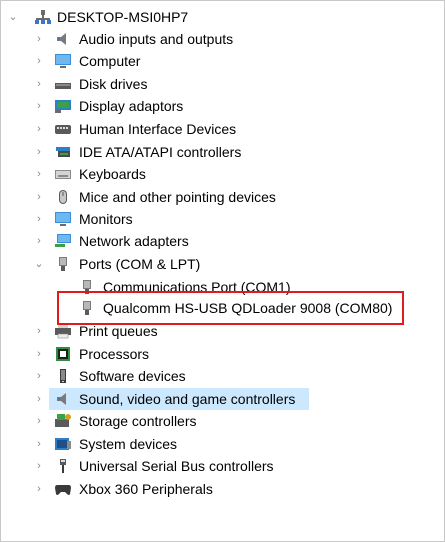  I want to click on mouse-icon, so click(63, 197).